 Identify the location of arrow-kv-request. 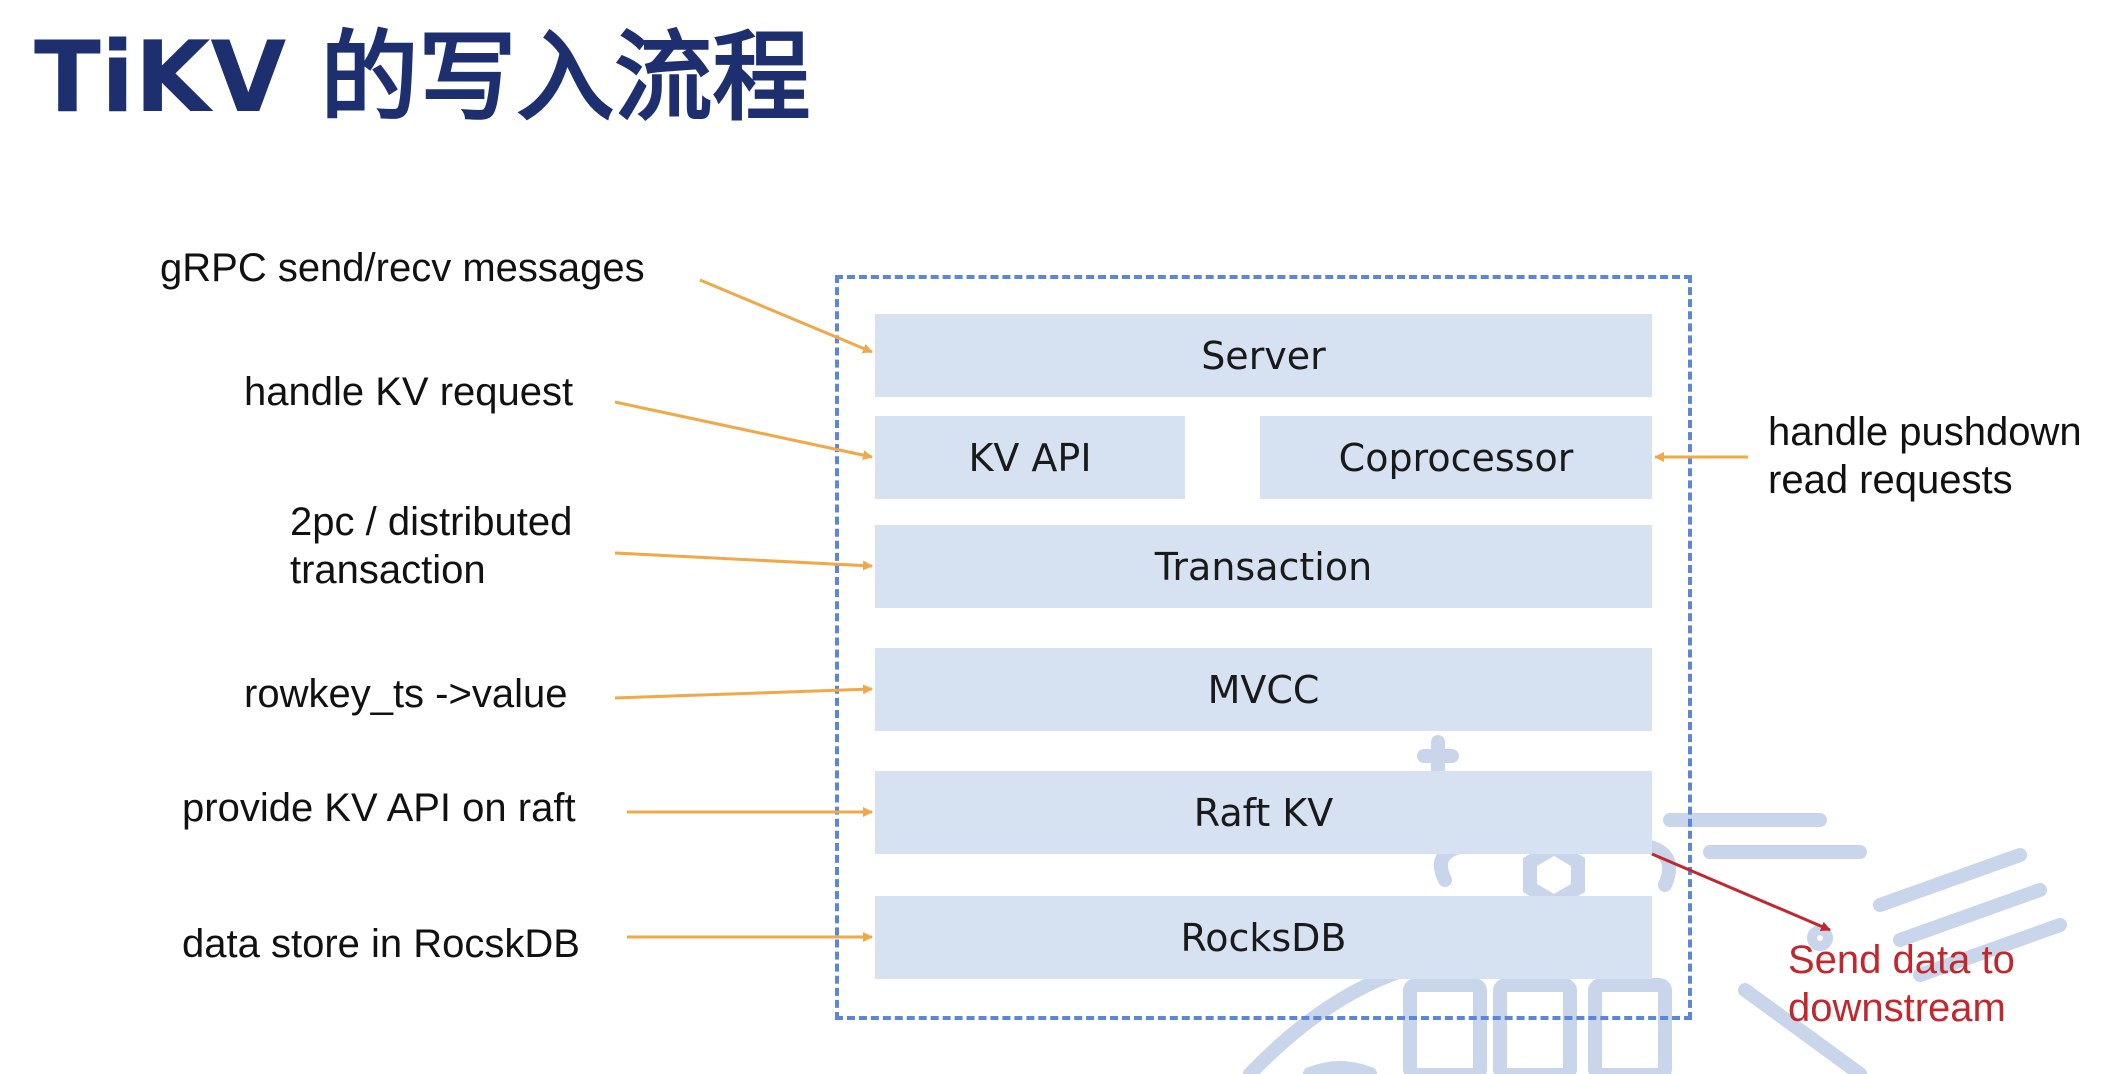
(743, 430).